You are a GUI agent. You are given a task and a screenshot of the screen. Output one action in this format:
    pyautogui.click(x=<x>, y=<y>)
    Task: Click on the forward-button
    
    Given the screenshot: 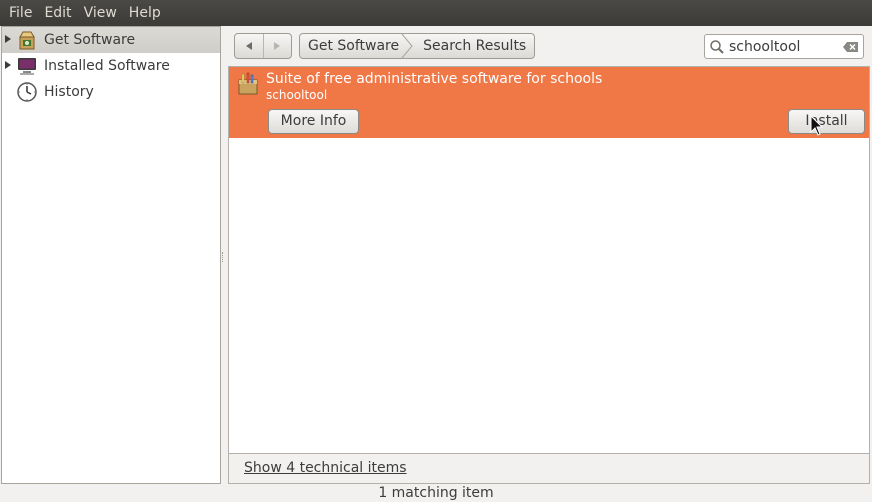 What is the action you would take?
    pyautogui.click(x=276, y=46)
    